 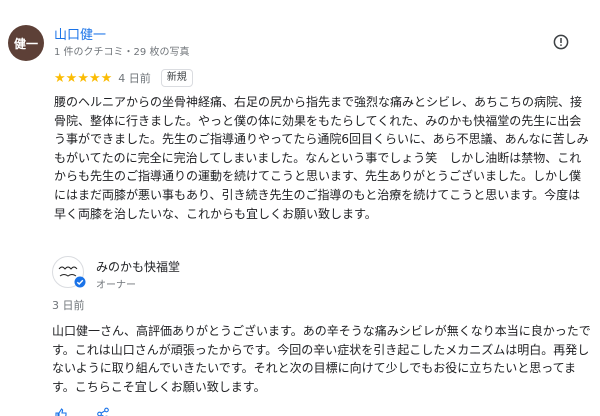 I want to click on star-rating: ★ ★ ★ ★ ★, so click(x=83, y=78).